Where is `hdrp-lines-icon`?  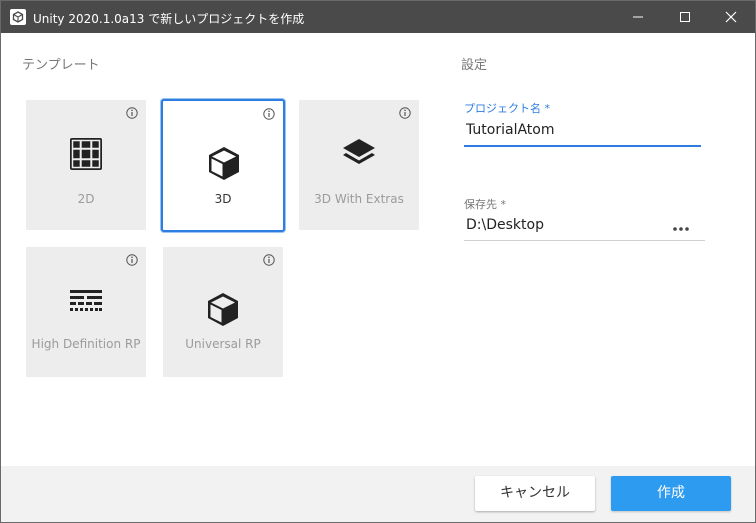
hdrp-lines-icon is located at coordinates (86, 300).